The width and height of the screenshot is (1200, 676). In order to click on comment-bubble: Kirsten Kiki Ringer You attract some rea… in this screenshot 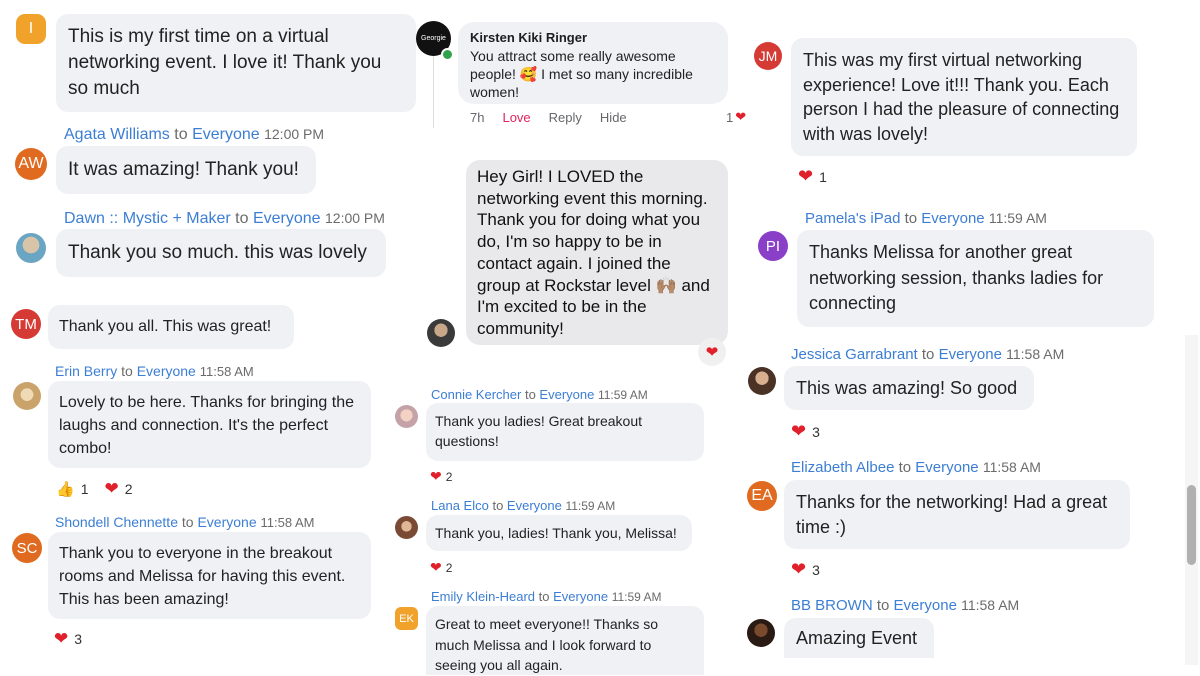, I will do `click(593, 63)`.